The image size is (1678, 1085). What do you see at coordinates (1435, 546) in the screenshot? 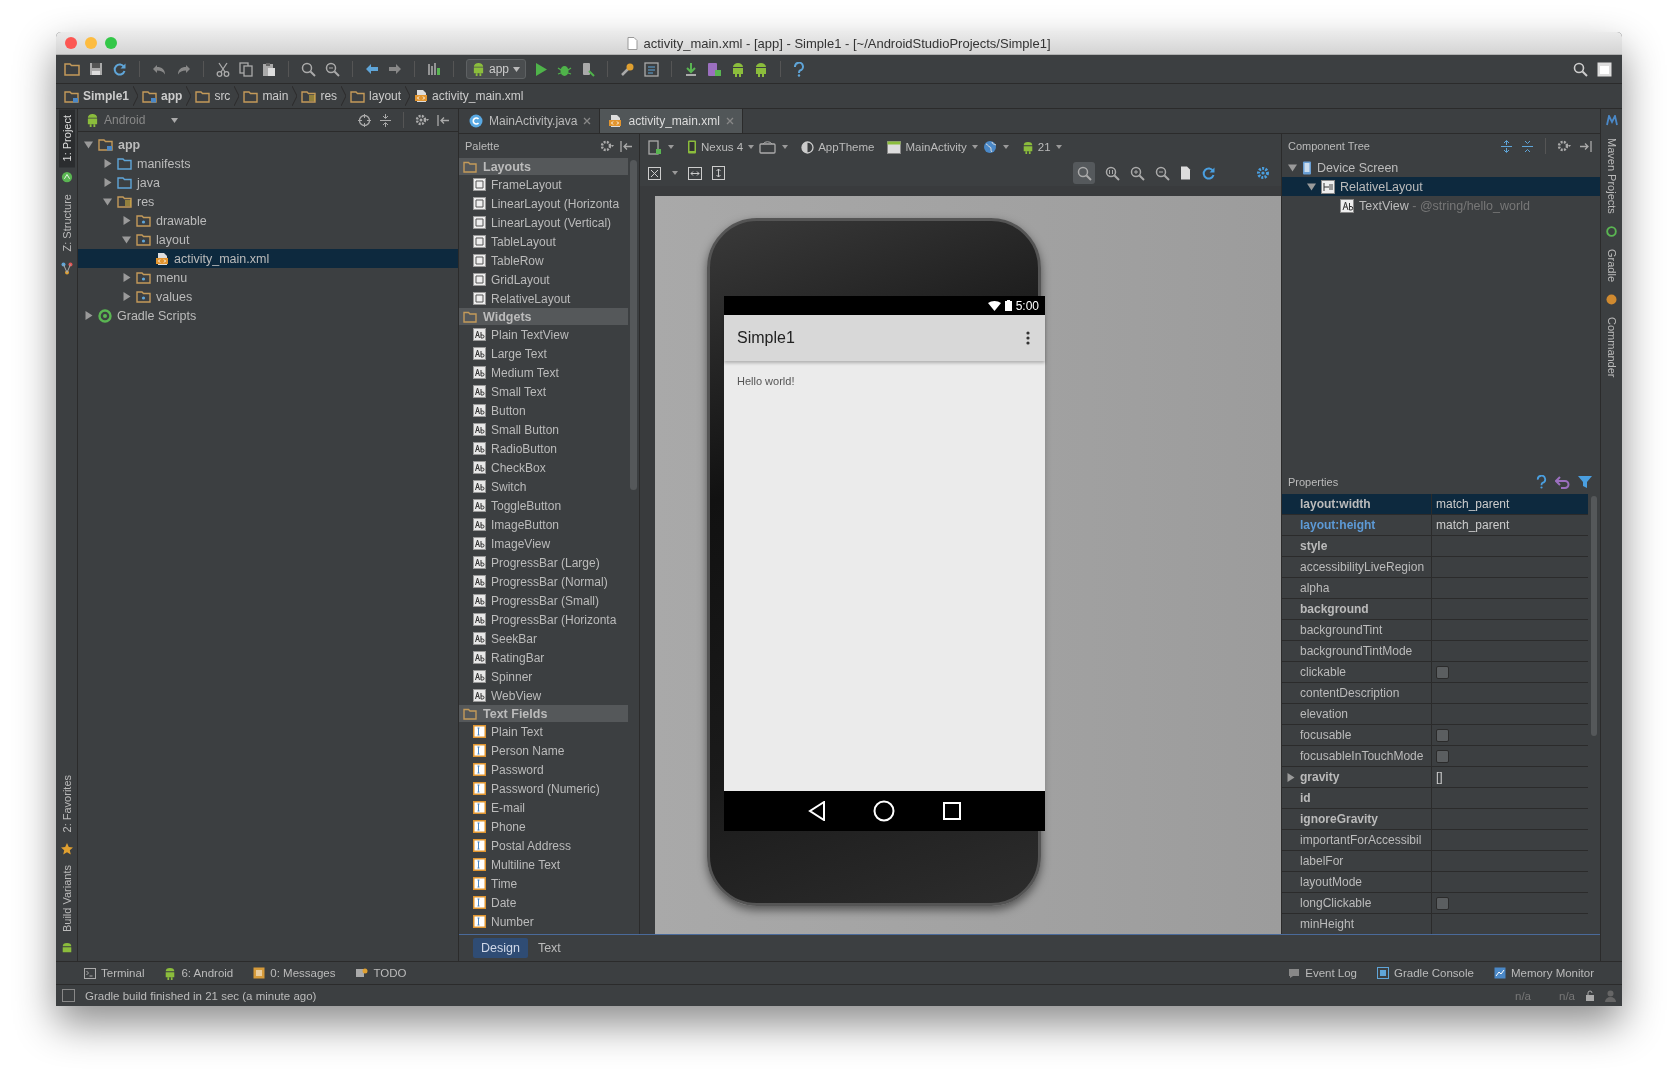
I see `property-row: style` at bounding box center [1435, 546].